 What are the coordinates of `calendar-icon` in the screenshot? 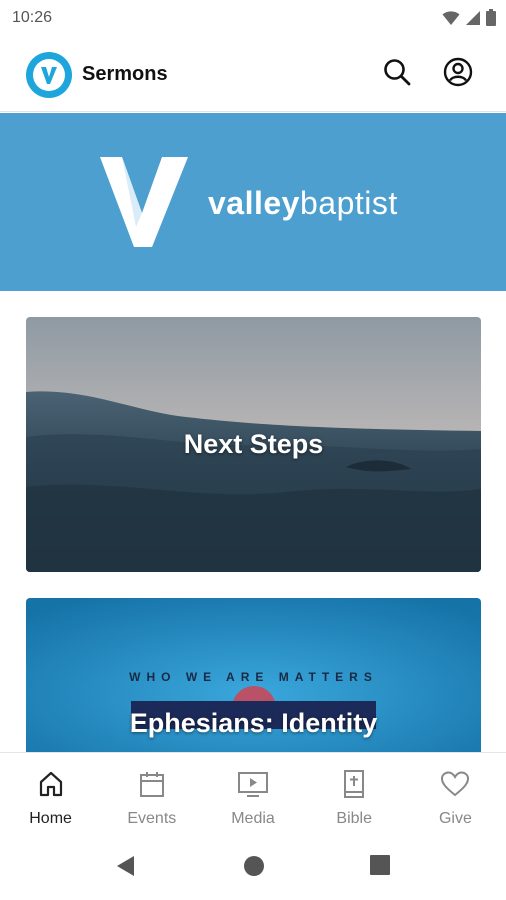 It's located at (152, 784).